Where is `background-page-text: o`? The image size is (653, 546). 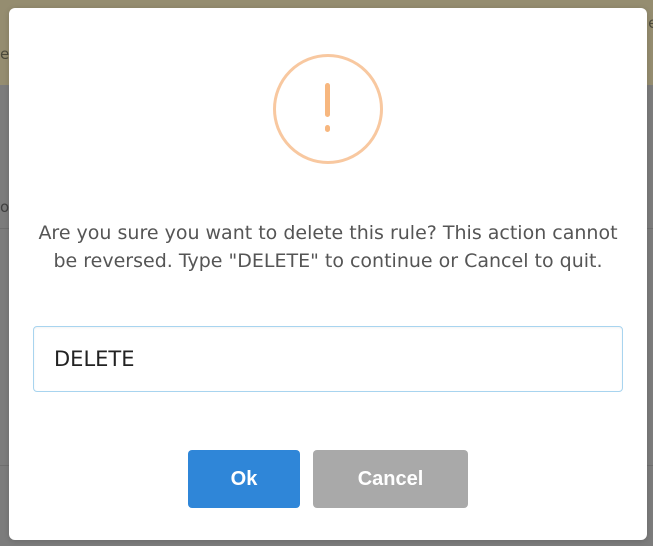
background-page-text: o is located at coordinates (5, 207).